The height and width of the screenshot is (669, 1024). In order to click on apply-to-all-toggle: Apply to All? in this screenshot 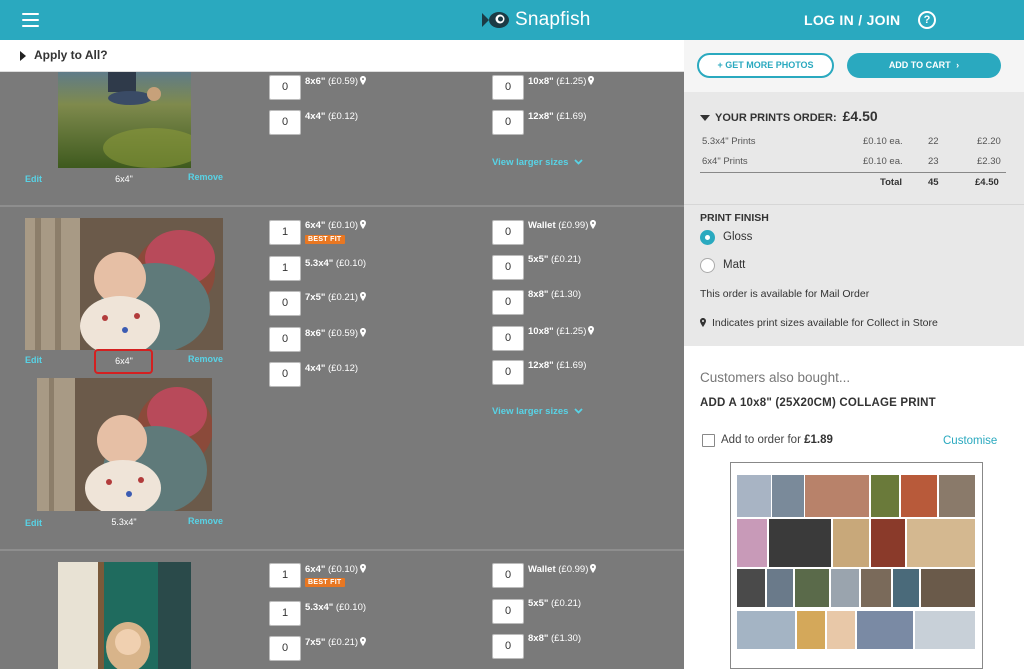, I will do `click(342, 56)`.